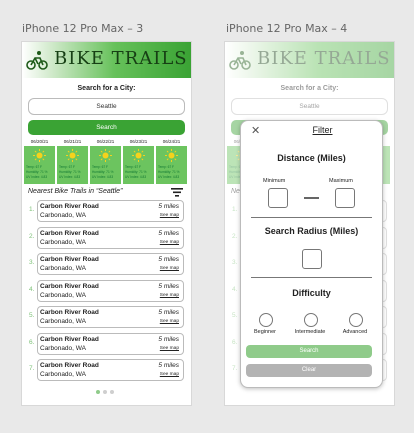  Describe the element at coordinates (345, 198) in the screenshot. I see `max-distance-input` at that location.